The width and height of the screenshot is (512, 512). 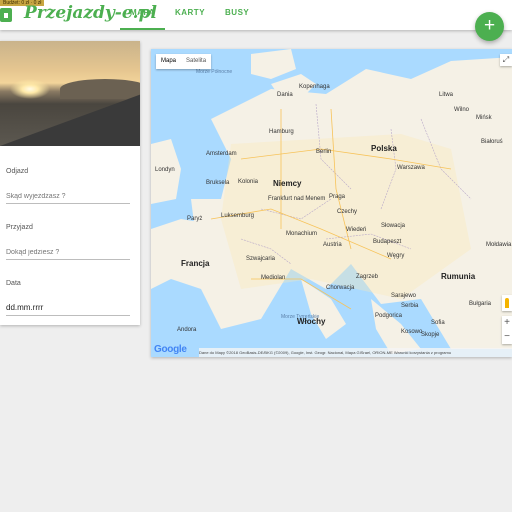 I want to click on city-label: Skopje, so click(x=430, y=335).